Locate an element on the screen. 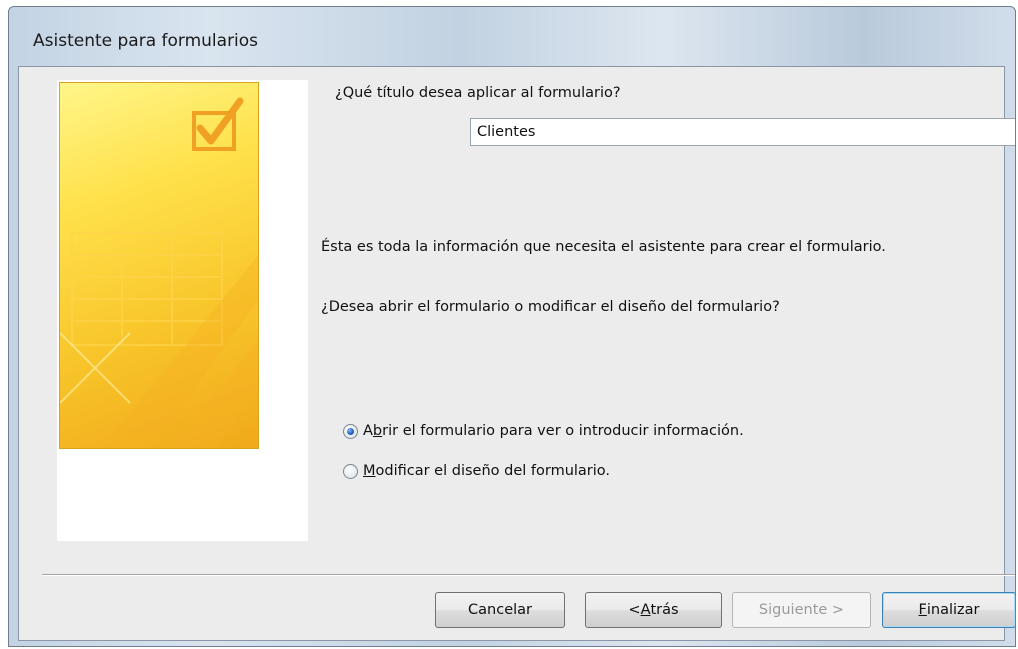 Image resolution: width=1018 pixels, height=649 pixels. footer-separator is located at coordinates (528, 575).